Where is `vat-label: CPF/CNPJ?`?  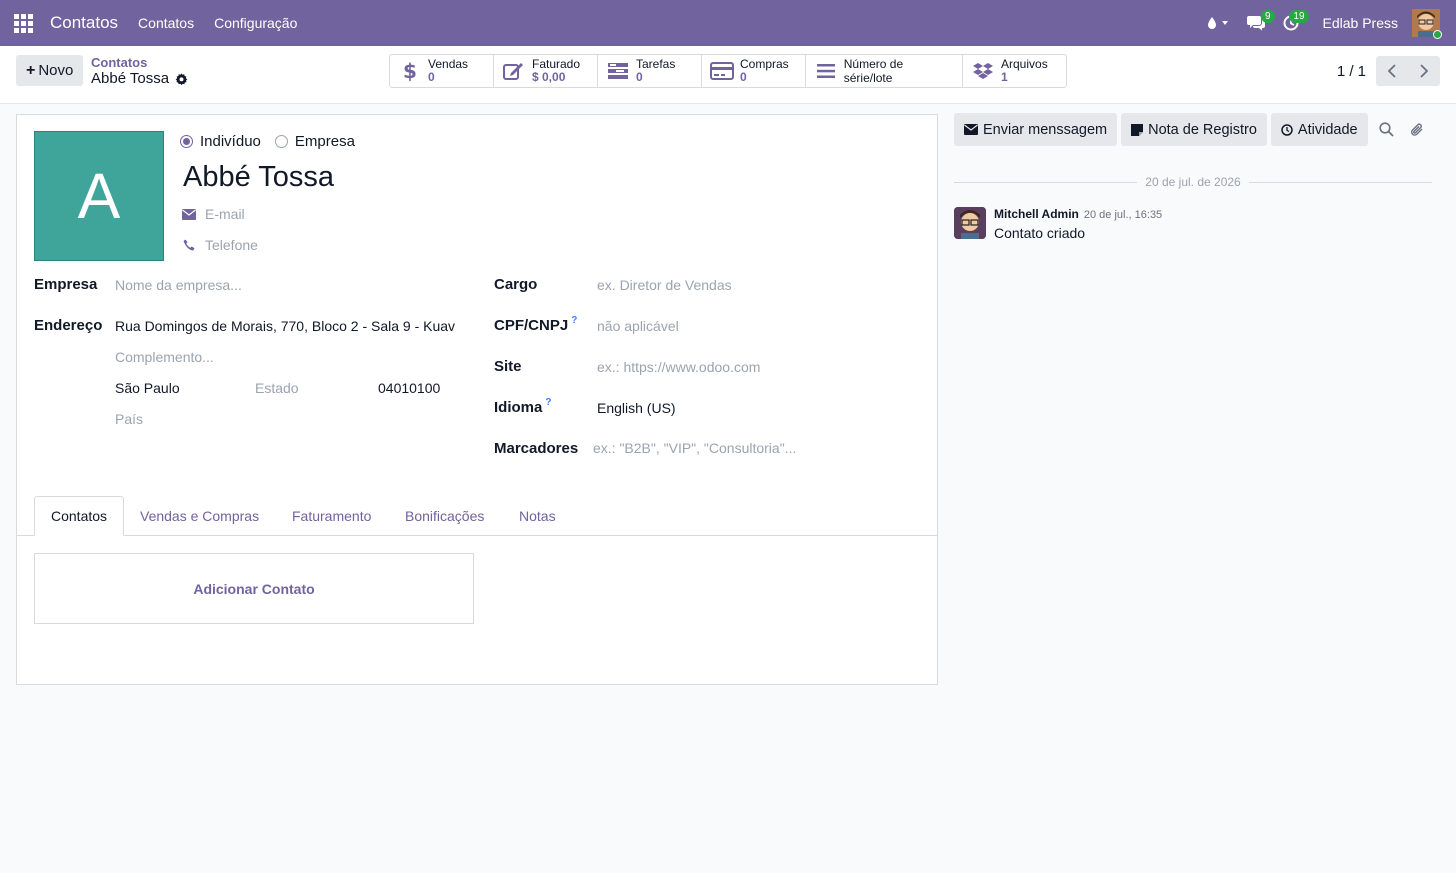
vat-label: CPF/CNPJ? is located at coordinates (535, 324).